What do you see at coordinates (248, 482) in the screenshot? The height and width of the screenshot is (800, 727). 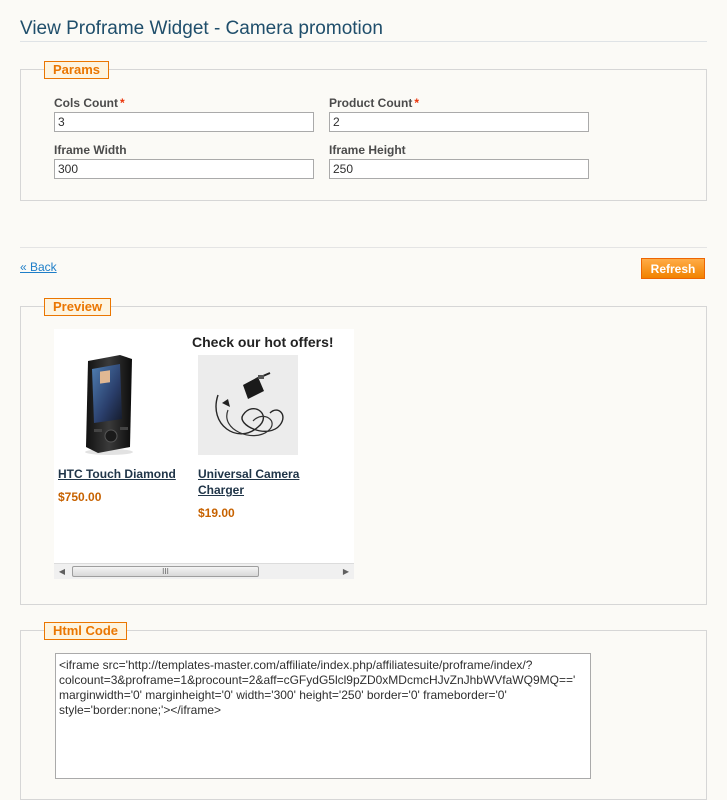 I see `product-name-camera-charger: Universal Camera Charger` at bounding box center [248, 482].